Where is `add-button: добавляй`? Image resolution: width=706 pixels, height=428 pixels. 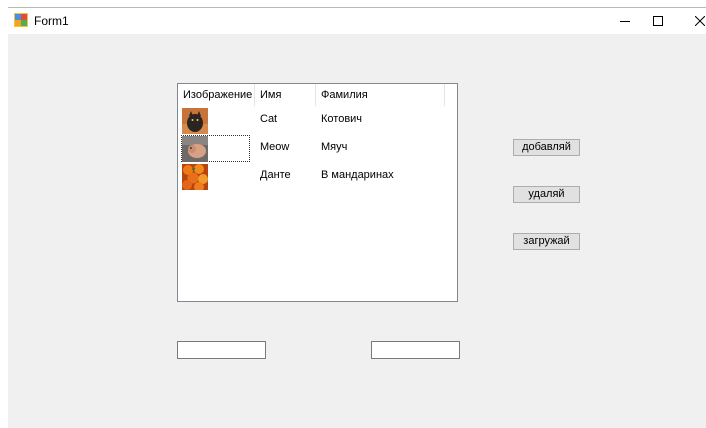
add-button: добавляй is located at coordinates (546, 147).